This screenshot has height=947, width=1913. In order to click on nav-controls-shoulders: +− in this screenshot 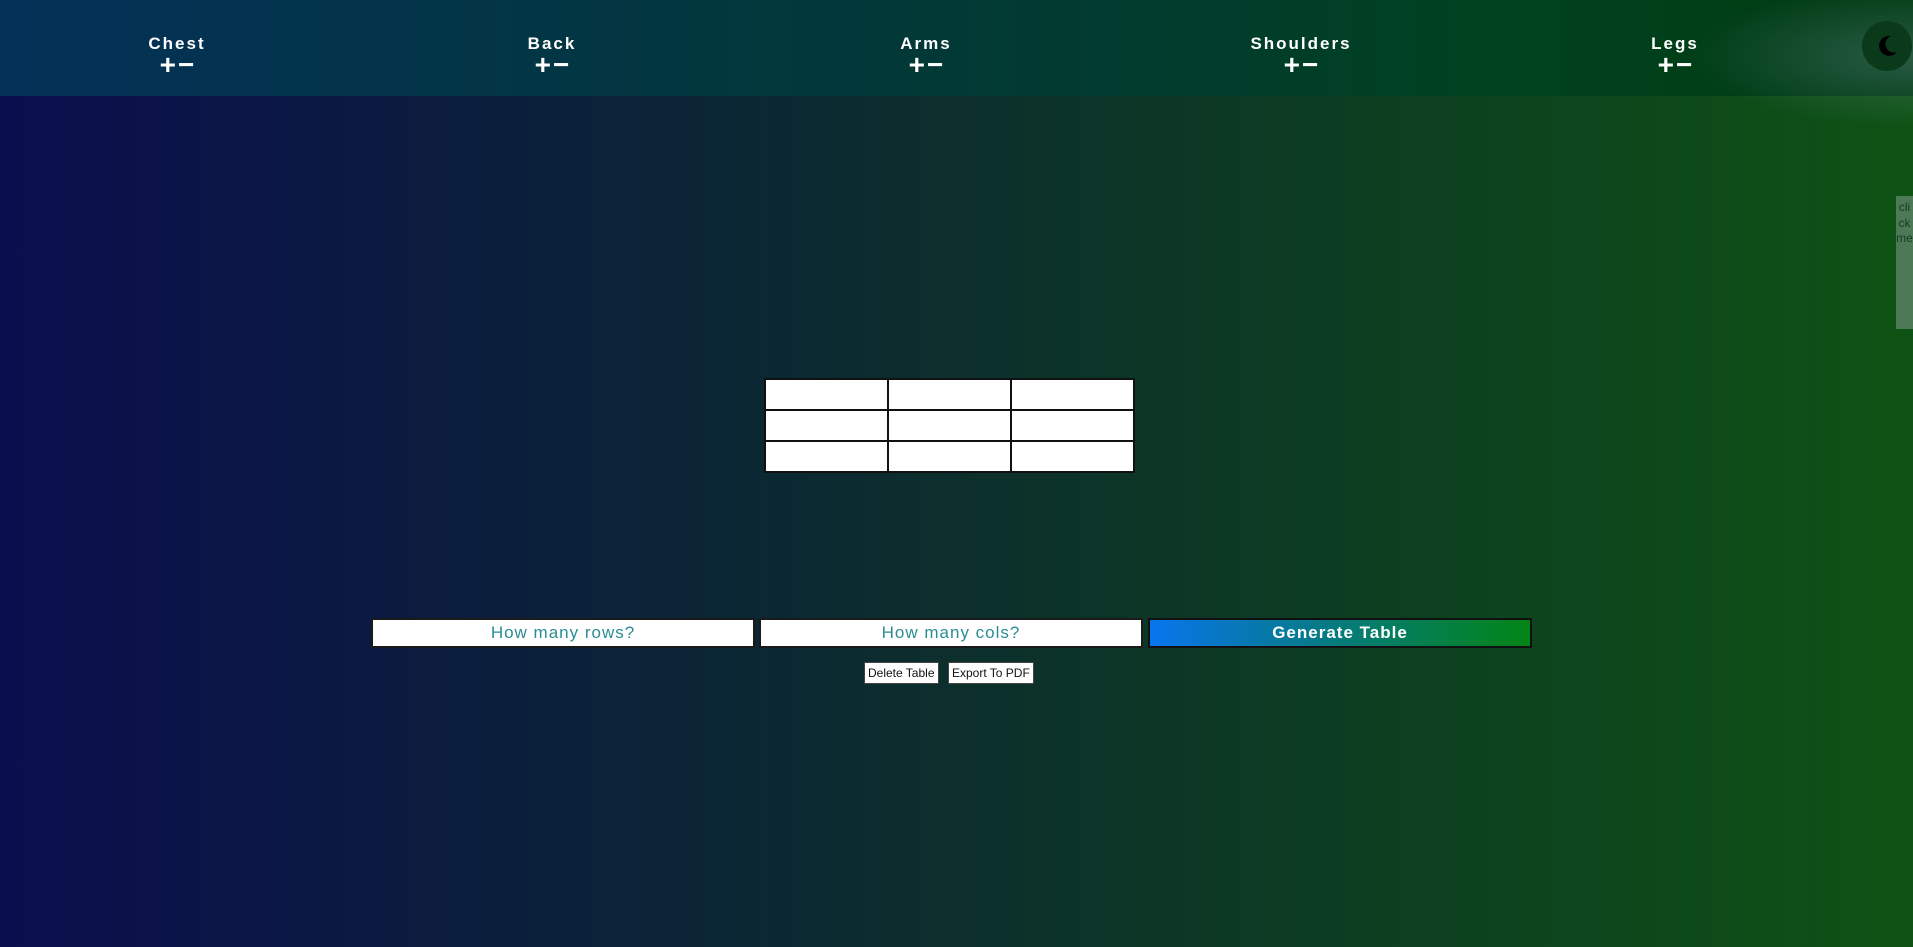, I will do `click(1301, 65)`.